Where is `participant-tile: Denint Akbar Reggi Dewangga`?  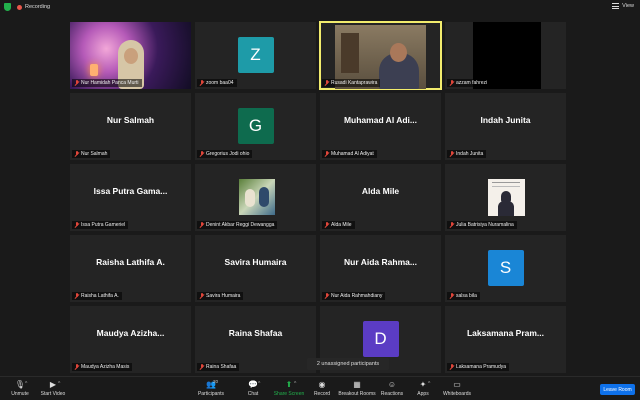
participant-tile: Denint Akbar Reggi Dewangga is located at coordinates (255, 197).